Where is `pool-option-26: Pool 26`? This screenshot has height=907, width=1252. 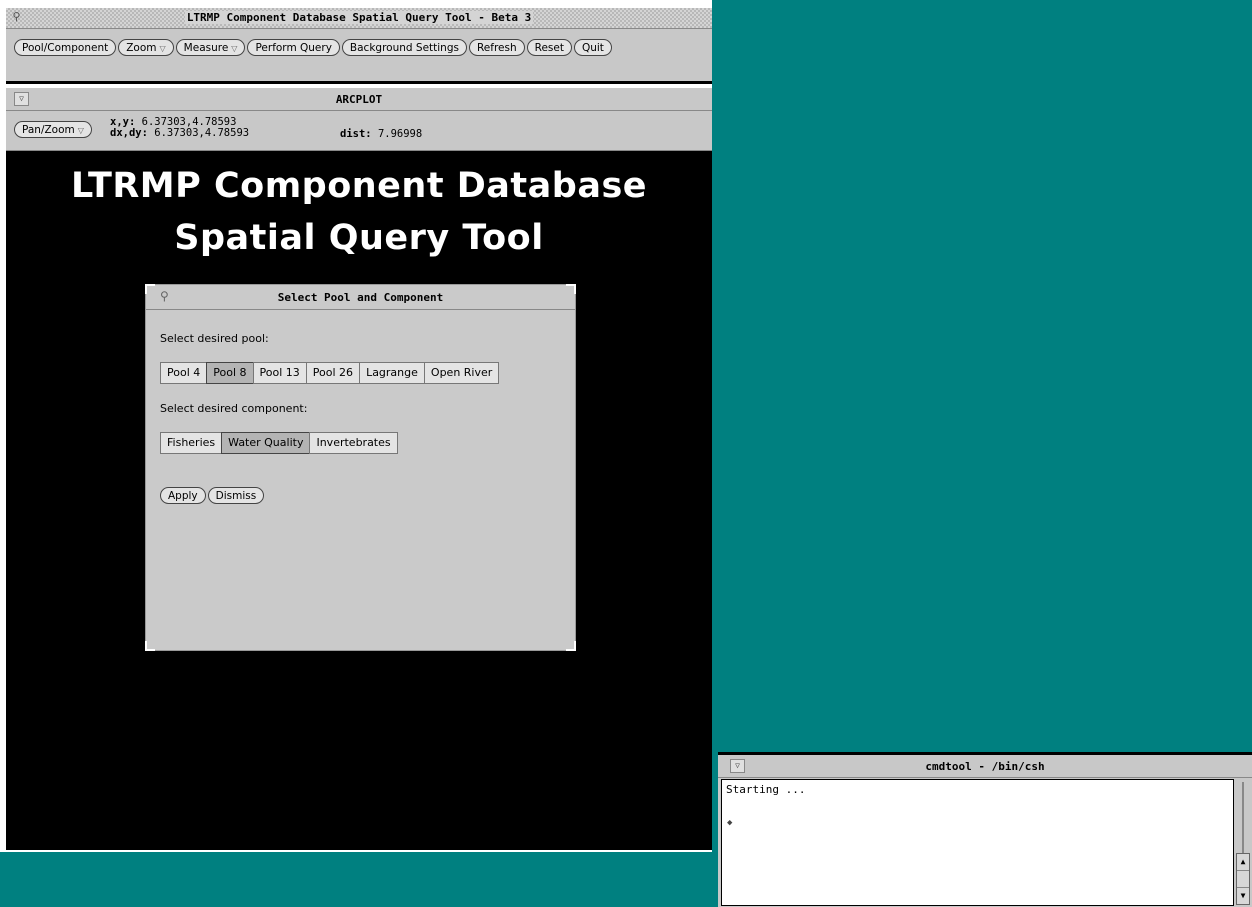 pool-option-26: Pool 26 is located at coordinates (333, 373).